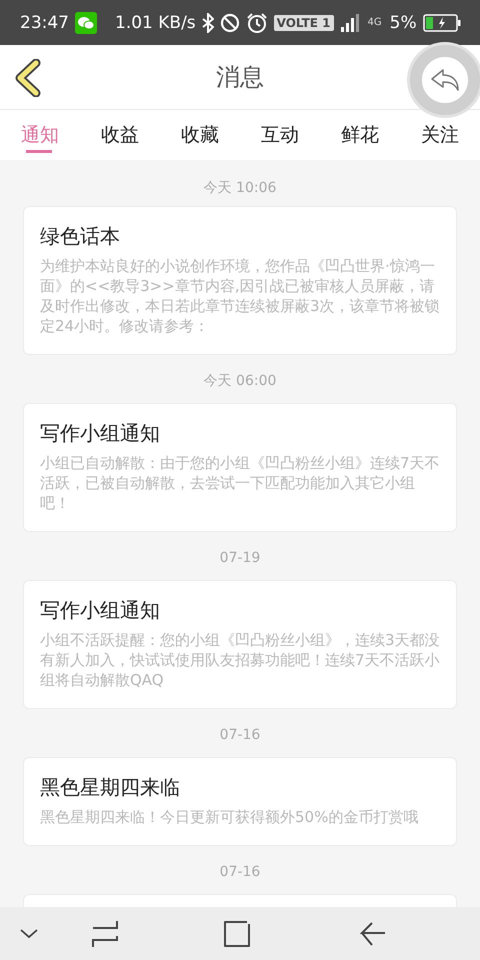 This screenshot has height=960, width=480. Describe the element at coordinates (105, 934) in the screenshot. I see `recent-apps-icon` at that location.